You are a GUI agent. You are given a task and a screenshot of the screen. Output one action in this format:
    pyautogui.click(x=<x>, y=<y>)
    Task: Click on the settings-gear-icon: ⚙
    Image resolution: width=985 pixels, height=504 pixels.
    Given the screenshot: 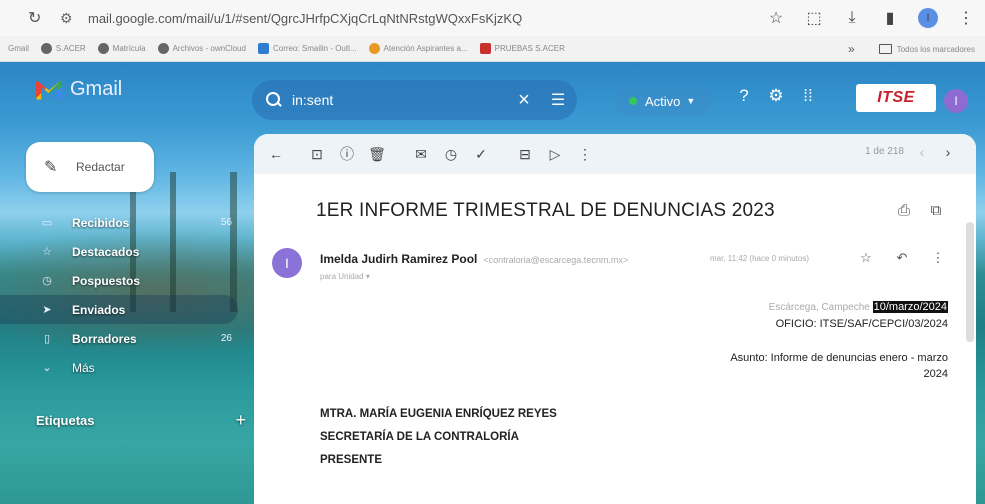 What is the action you would take?
    pyautogui.click(x=776, y=96)
    